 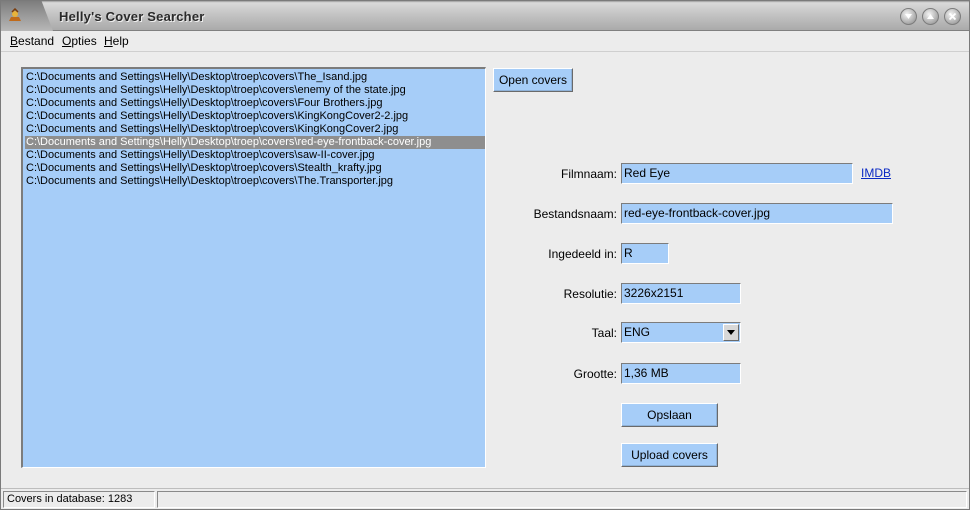 What do you see at coordinates (669, 415) in the screenshot?
I see `save-button: Opslaan` at bounding box center [669, 415].